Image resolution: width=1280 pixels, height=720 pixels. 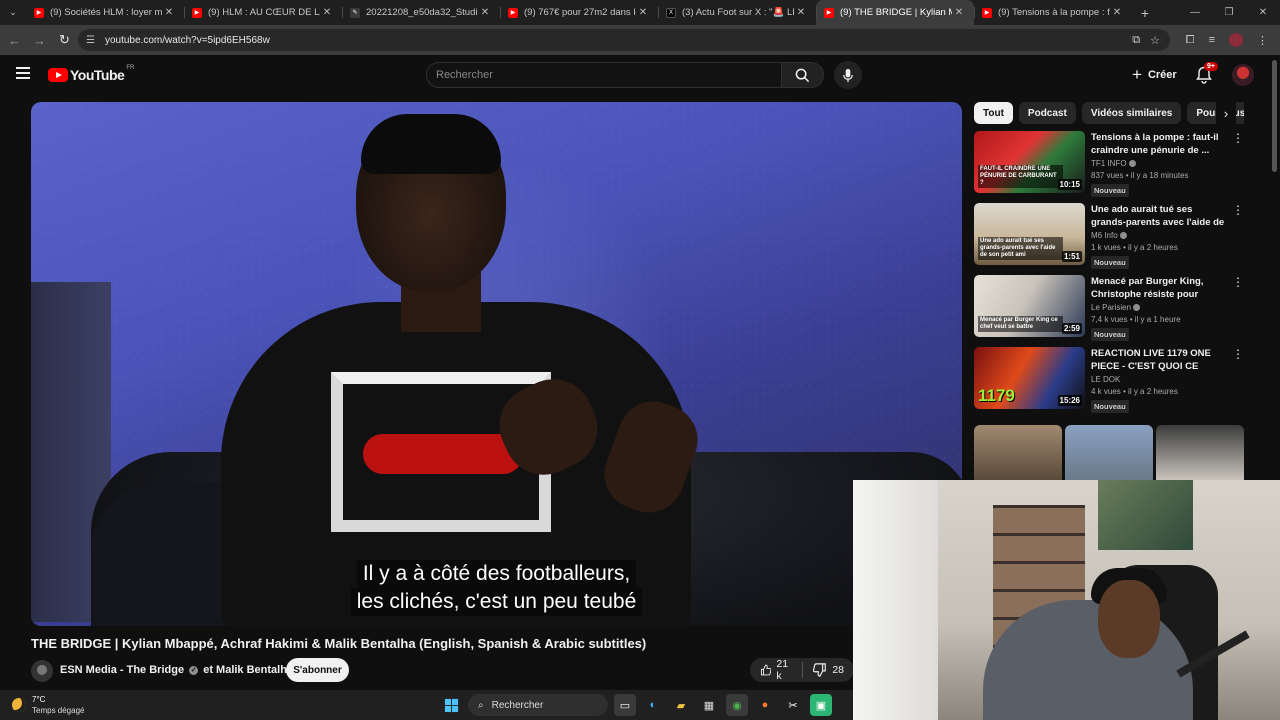 I want to click on search-input, so click(x=608, y=75).